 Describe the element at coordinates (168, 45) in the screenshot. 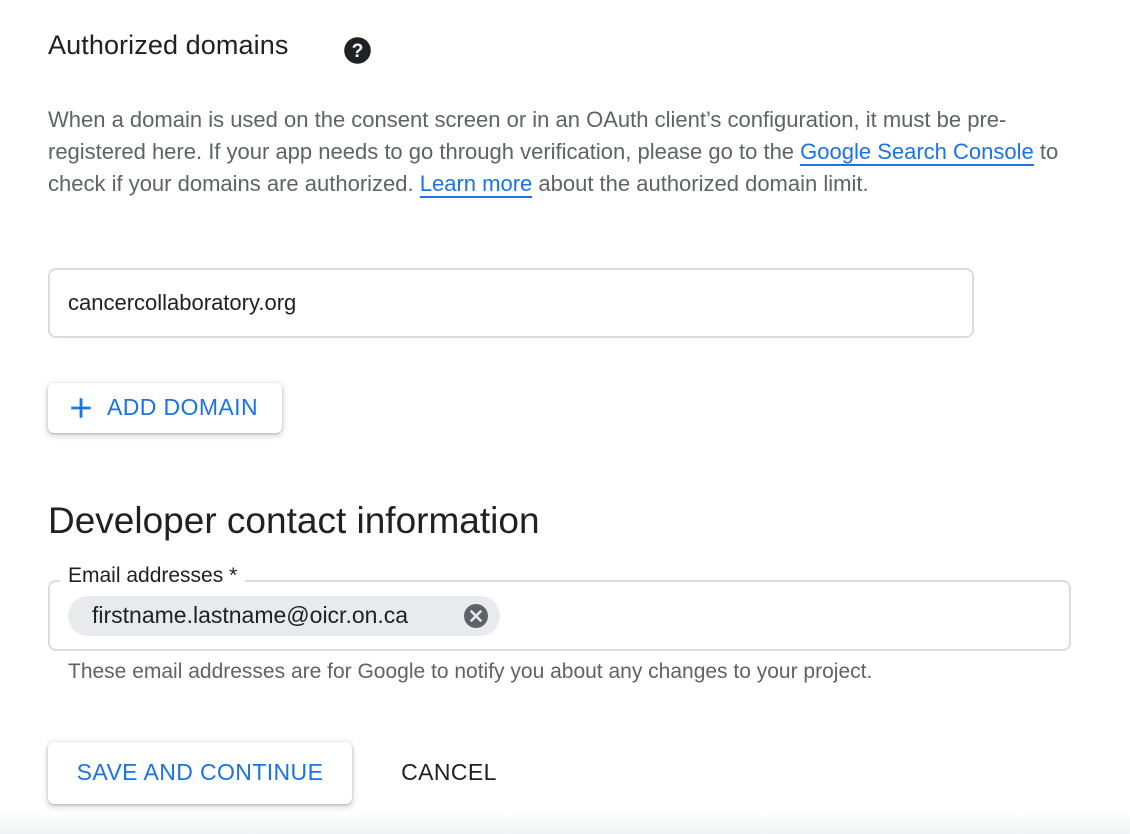

I see `authorized-domains-title: Authorized domains` at that location.